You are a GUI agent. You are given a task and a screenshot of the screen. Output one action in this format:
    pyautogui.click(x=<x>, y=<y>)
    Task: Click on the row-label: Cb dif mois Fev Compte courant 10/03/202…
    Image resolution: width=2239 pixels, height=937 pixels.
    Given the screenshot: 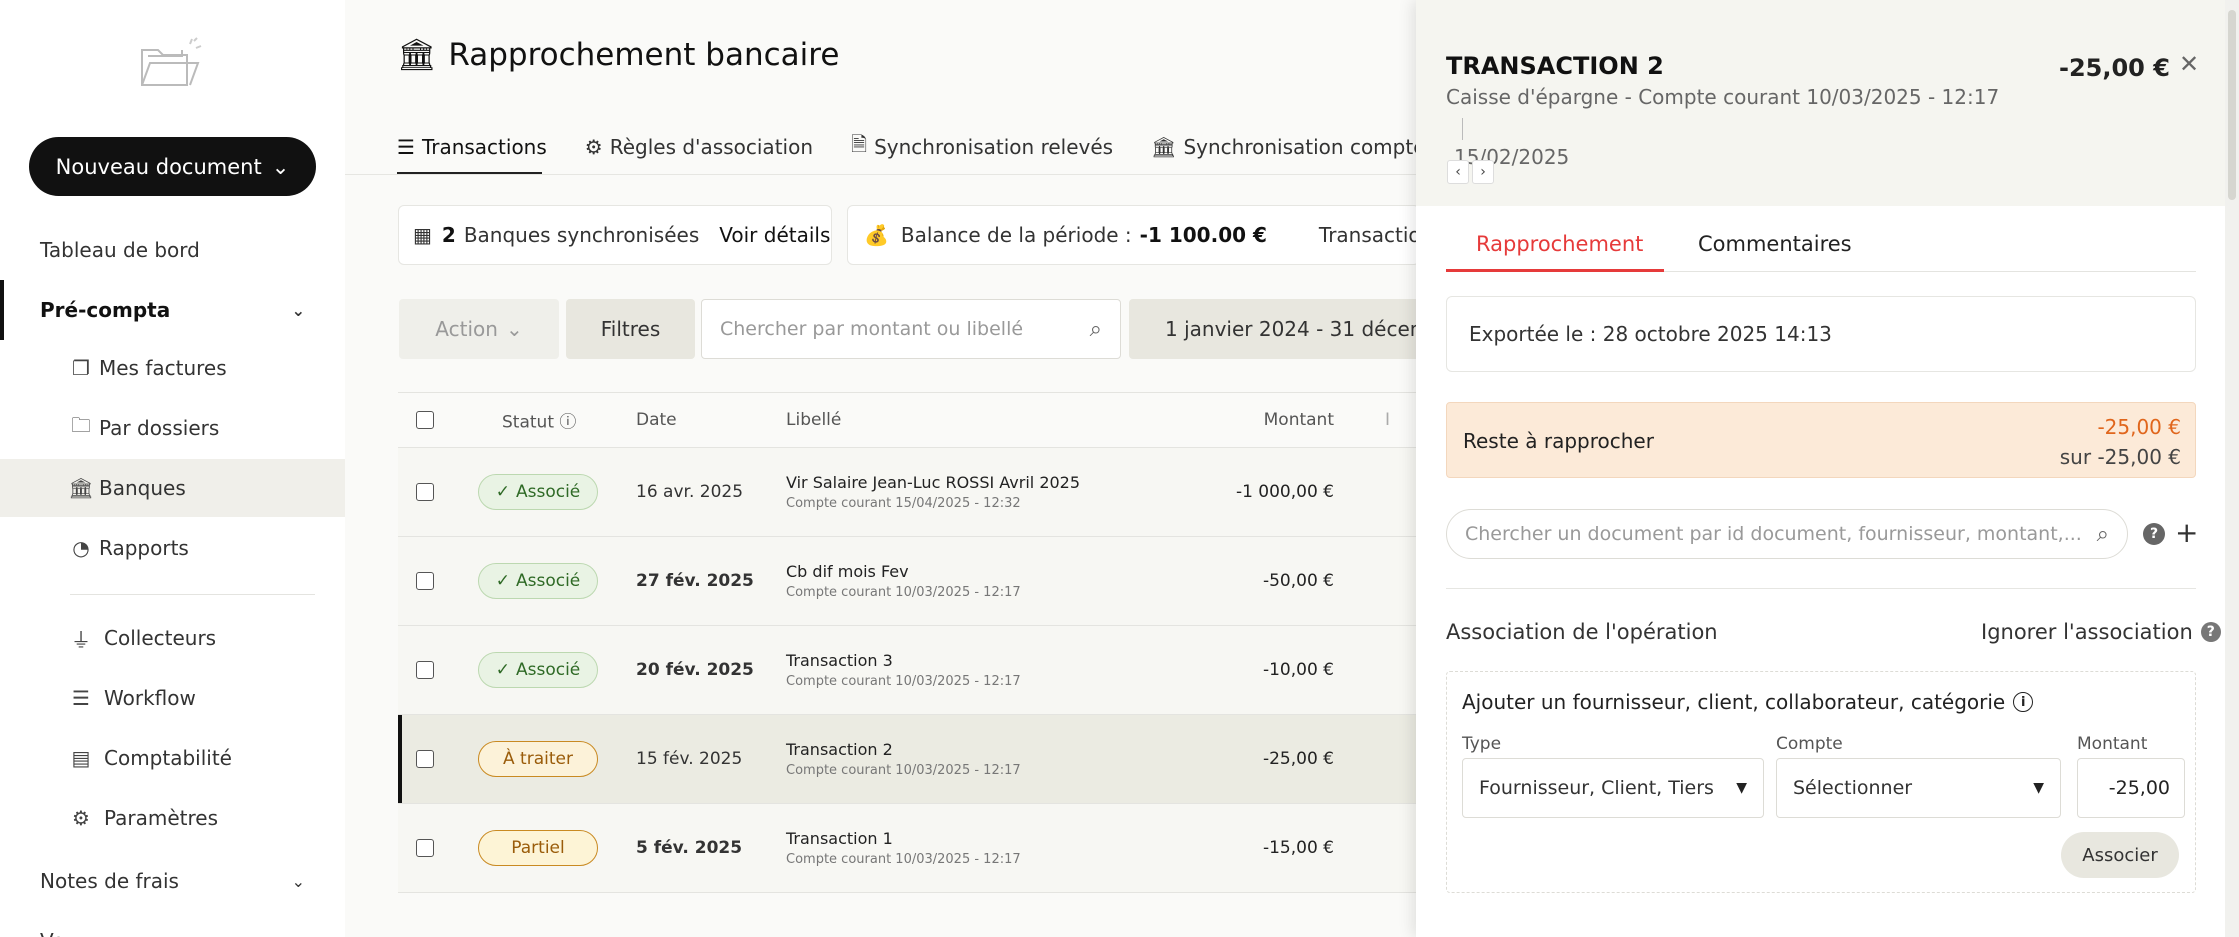 What is the action you would take?
    pyautogui.click(x=903, y=581)
    